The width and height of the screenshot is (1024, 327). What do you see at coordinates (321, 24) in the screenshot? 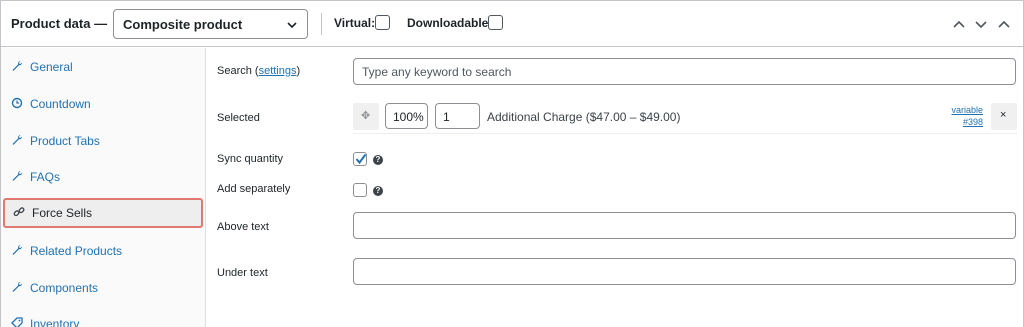
I see `header-divider` at bounding box center [321, 24].